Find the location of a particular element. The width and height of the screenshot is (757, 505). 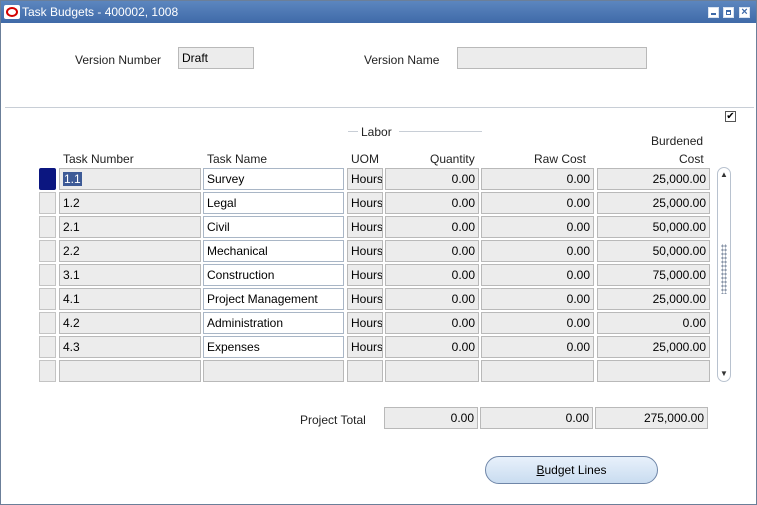

burdened-cost-cell: 0.00 is located at coordinates (653, 323).